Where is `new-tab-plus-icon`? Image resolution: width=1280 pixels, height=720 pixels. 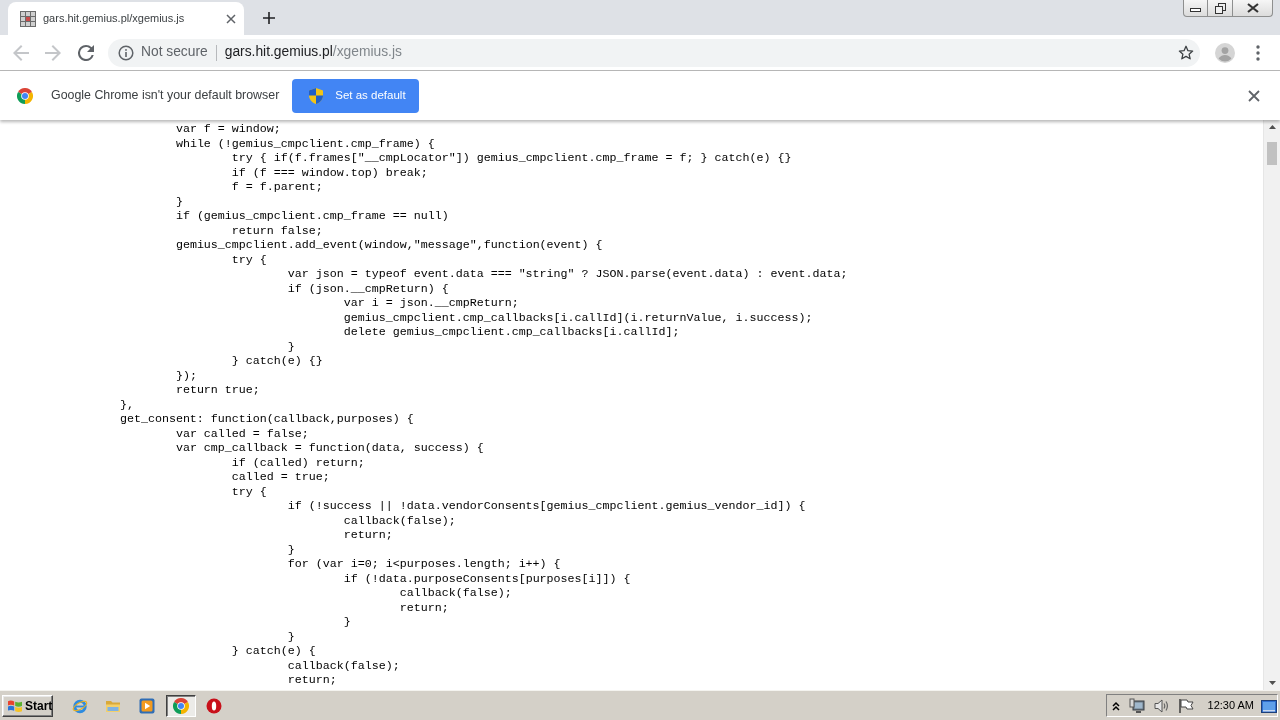 new-tab-plus-icon is located at coordinates (269, 17).